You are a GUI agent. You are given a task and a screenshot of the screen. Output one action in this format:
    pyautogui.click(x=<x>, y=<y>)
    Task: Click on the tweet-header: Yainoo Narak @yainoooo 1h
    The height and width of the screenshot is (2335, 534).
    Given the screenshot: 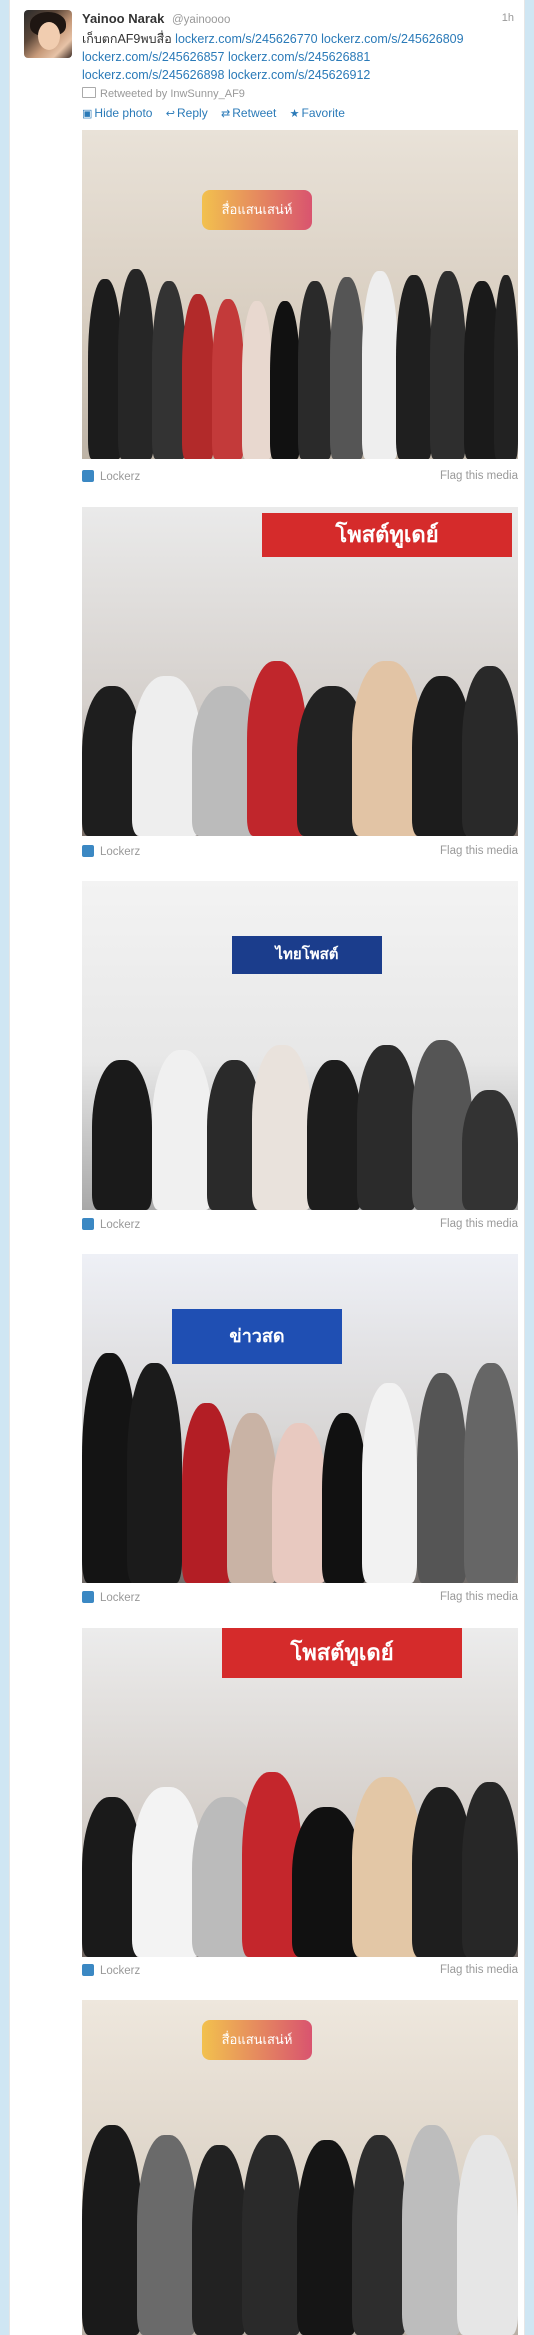 What is the action you would take?
    pyautogui.click(x=298, y=20)
    